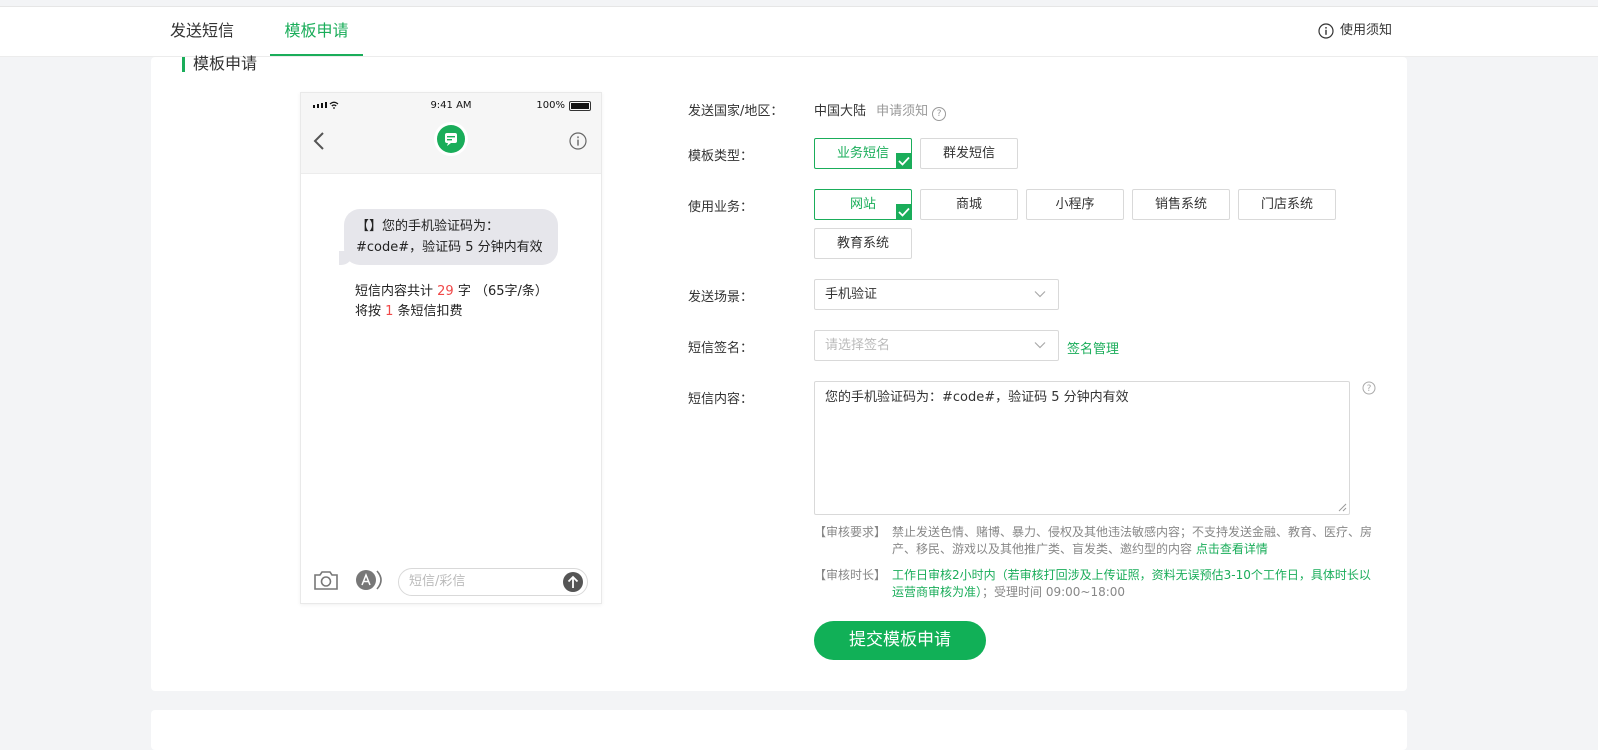 The image size is (1598, 750). I want to click on content-label: 短信内容：, so click(721, 399).